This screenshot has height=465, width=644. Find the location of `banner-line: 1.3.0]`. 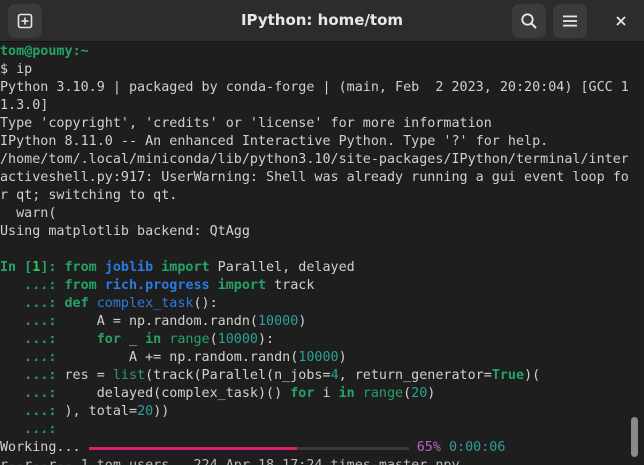

banner-line: 1.3.0] is located at coordinates (24, 105).